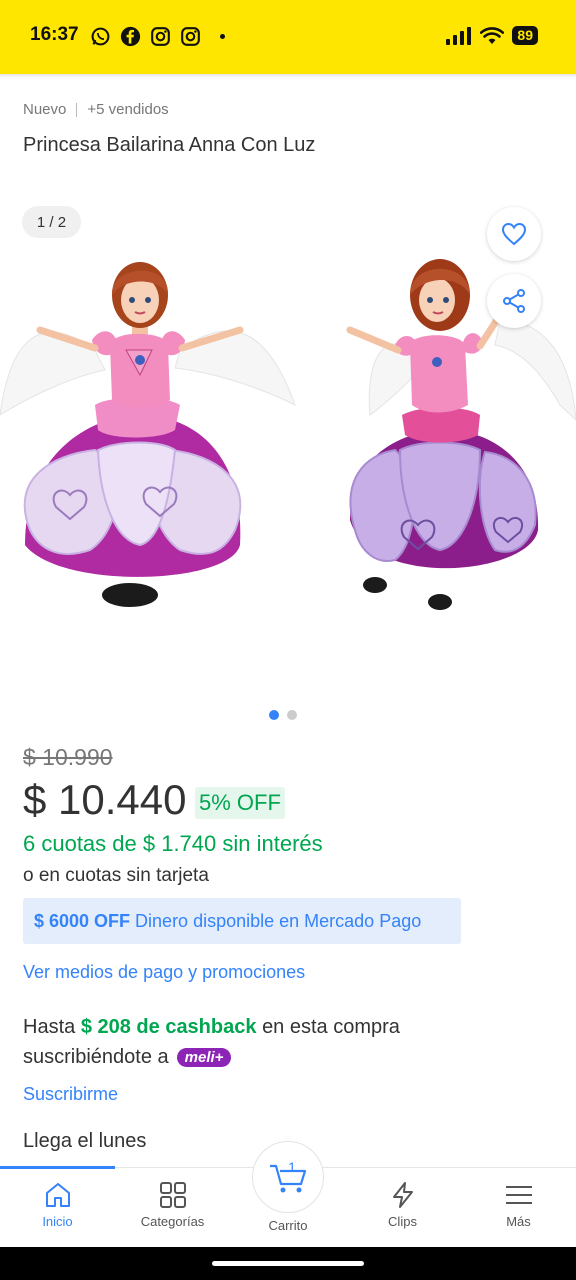 Image resolution: width=576 pixels, height=1280 pixels. Describe the element at coordinates (292, 715) in the screenshot. I see `pagination-dot` at that location.